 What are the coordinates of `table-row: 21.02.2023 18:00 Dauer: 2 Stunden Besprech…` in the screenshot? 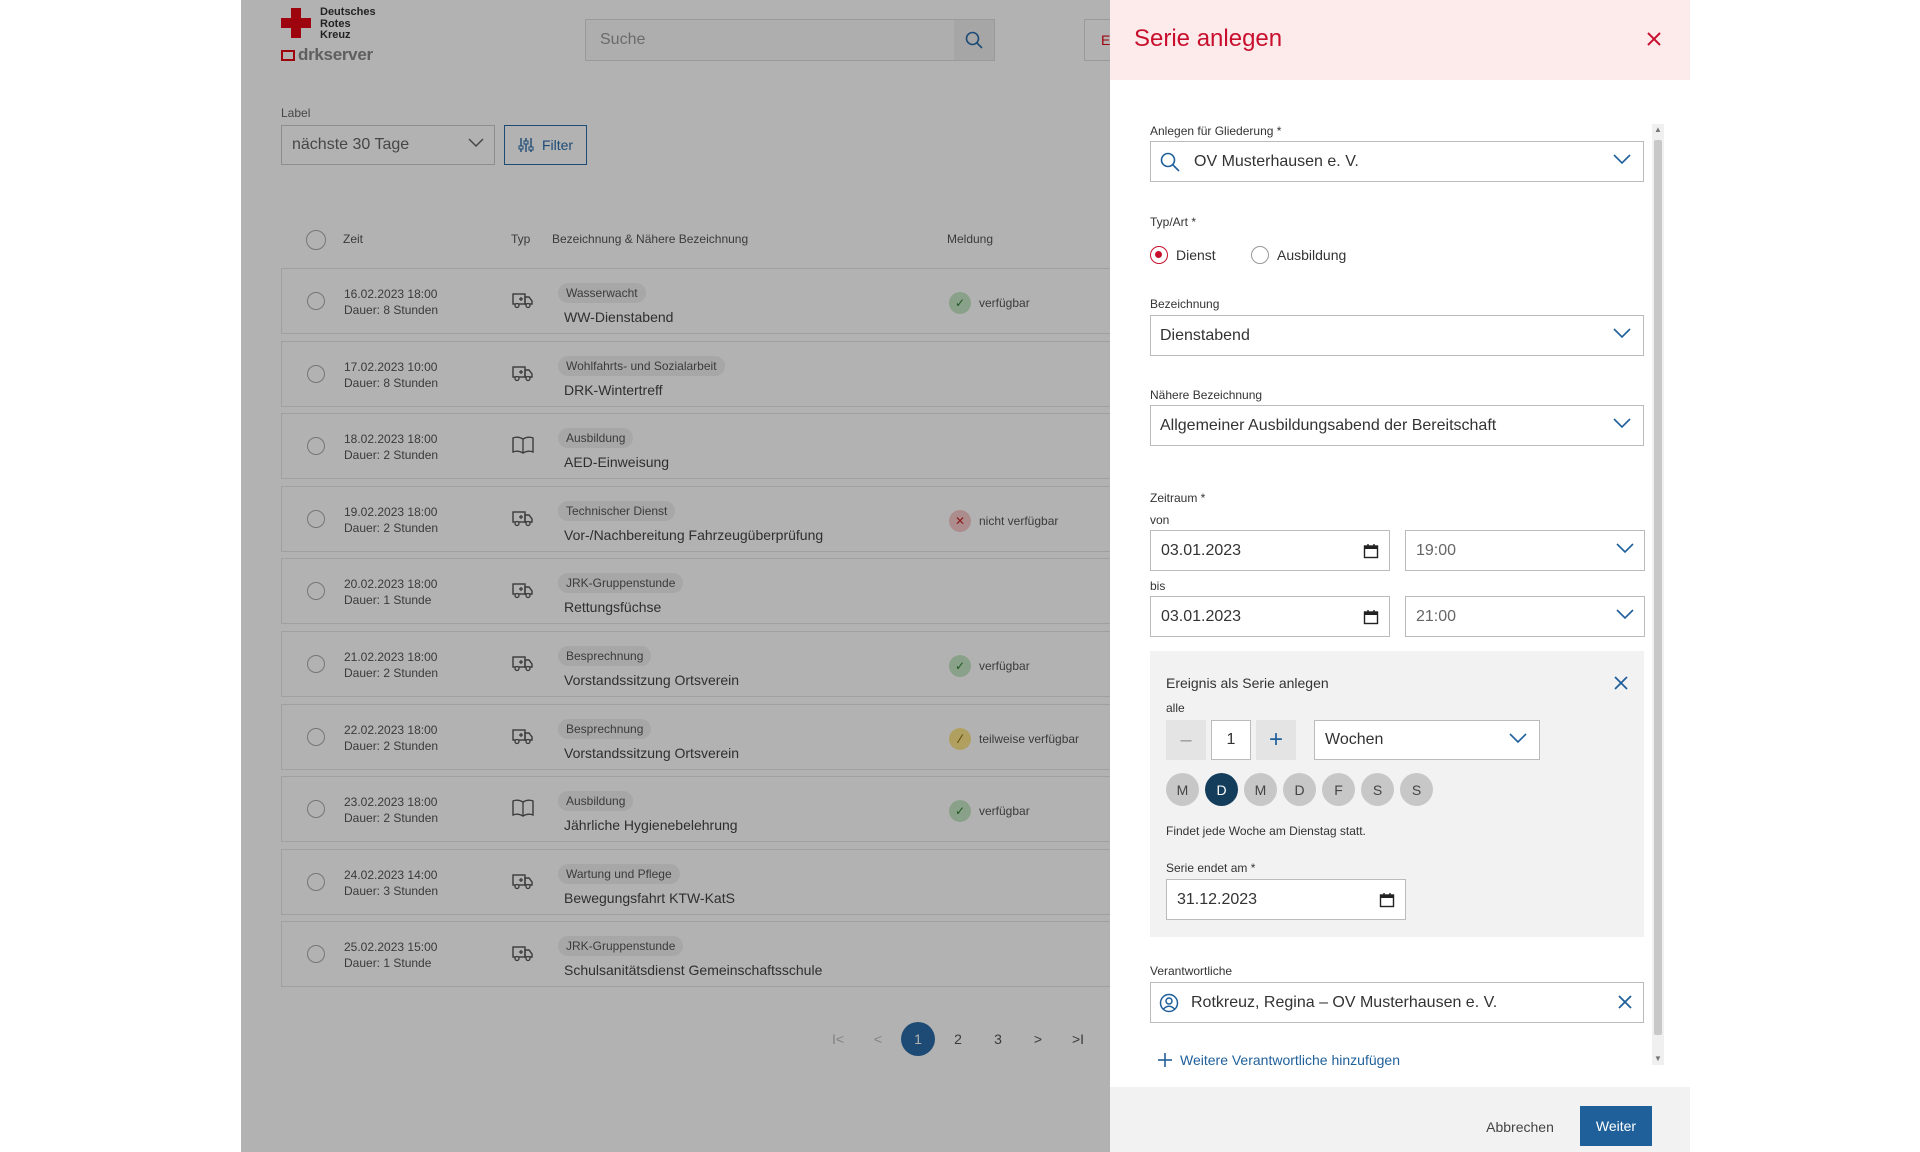 It's located at (721, 663).